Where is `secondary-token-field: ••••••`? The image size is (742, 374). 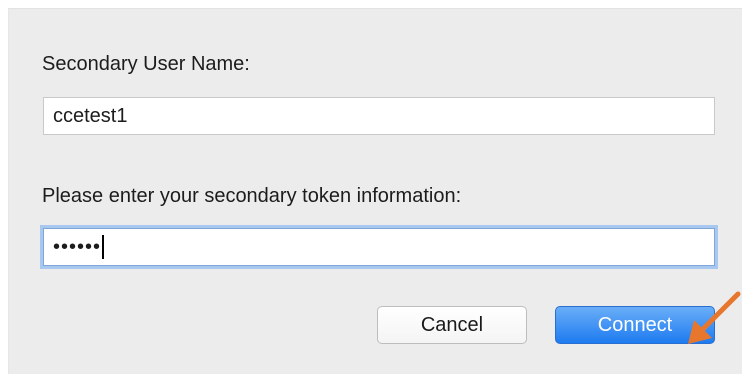
secondary-token-field: •••••• is located at coordinates (379, 247).